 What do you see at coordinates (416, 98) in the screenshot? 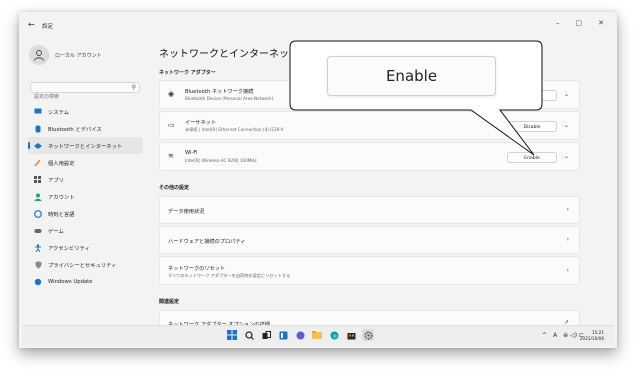
I see `callout-bubble` at bounding box center [416, 98].